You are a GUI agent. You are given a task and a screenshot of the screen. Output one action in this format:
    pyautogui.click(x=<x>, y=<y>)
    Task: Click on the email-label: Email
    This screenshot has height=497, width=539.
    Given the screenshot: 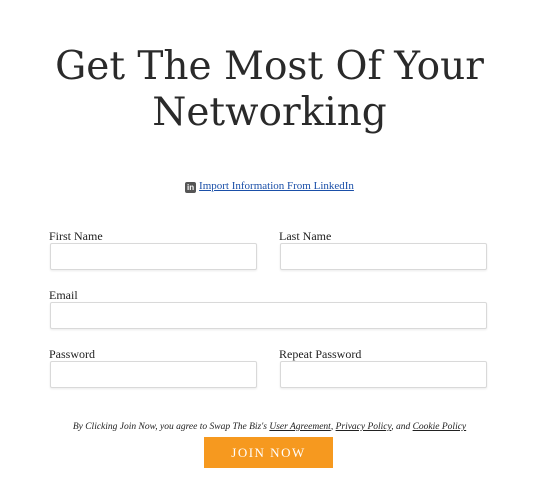 What is the action you would take?
    pyautogui.click(x=63, y=295)
    